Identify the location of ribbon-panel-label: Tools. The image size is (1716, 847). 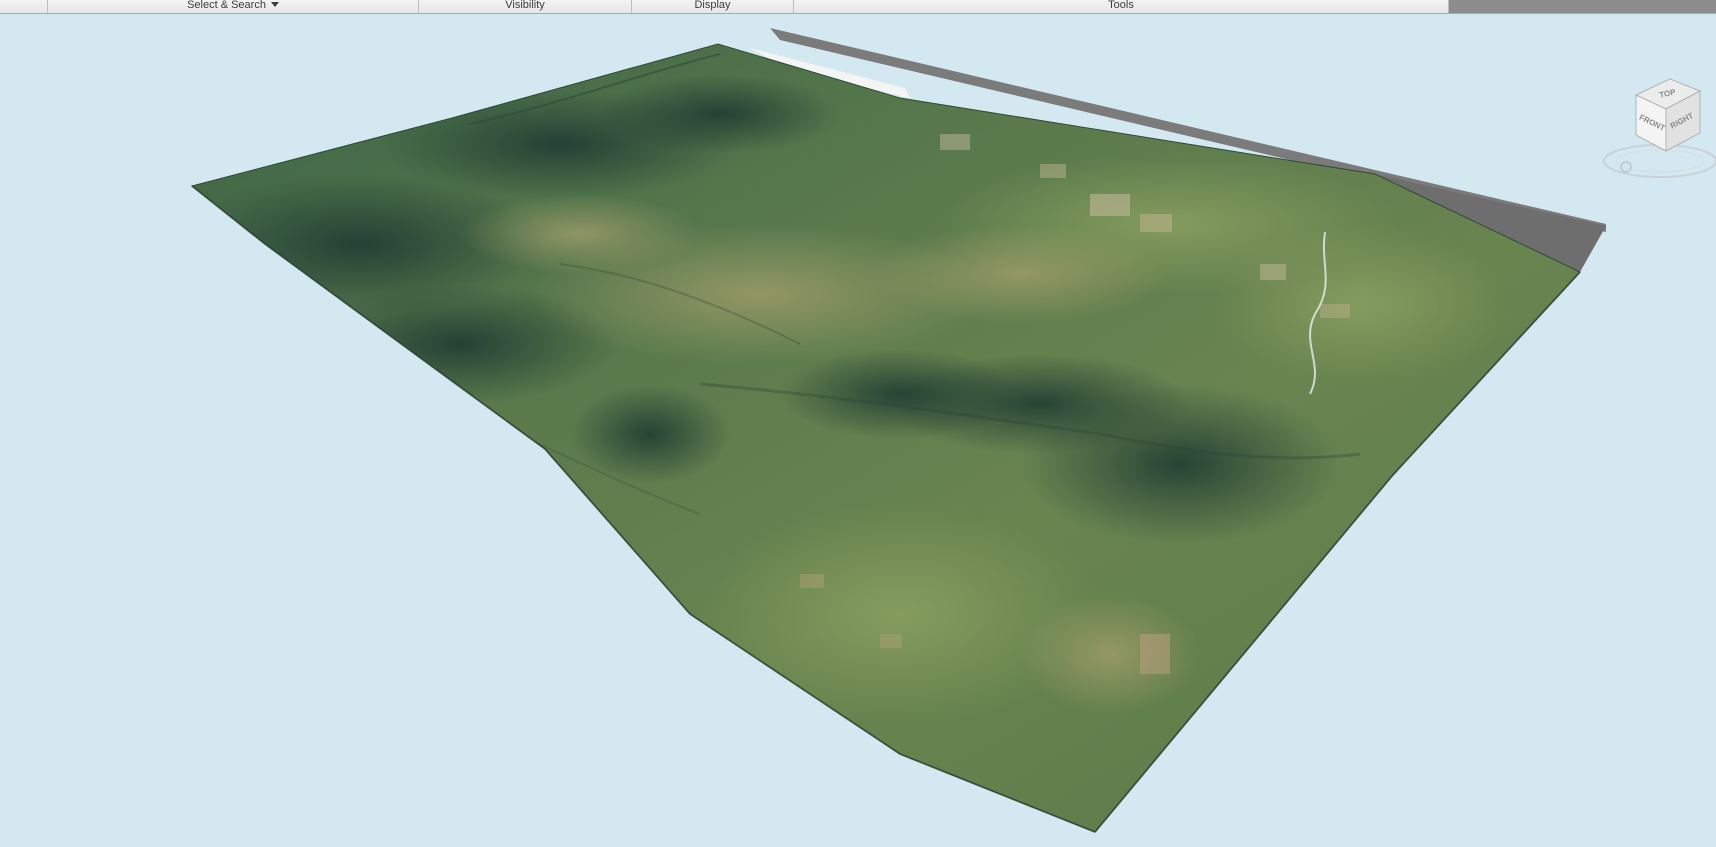
(1121, 5).